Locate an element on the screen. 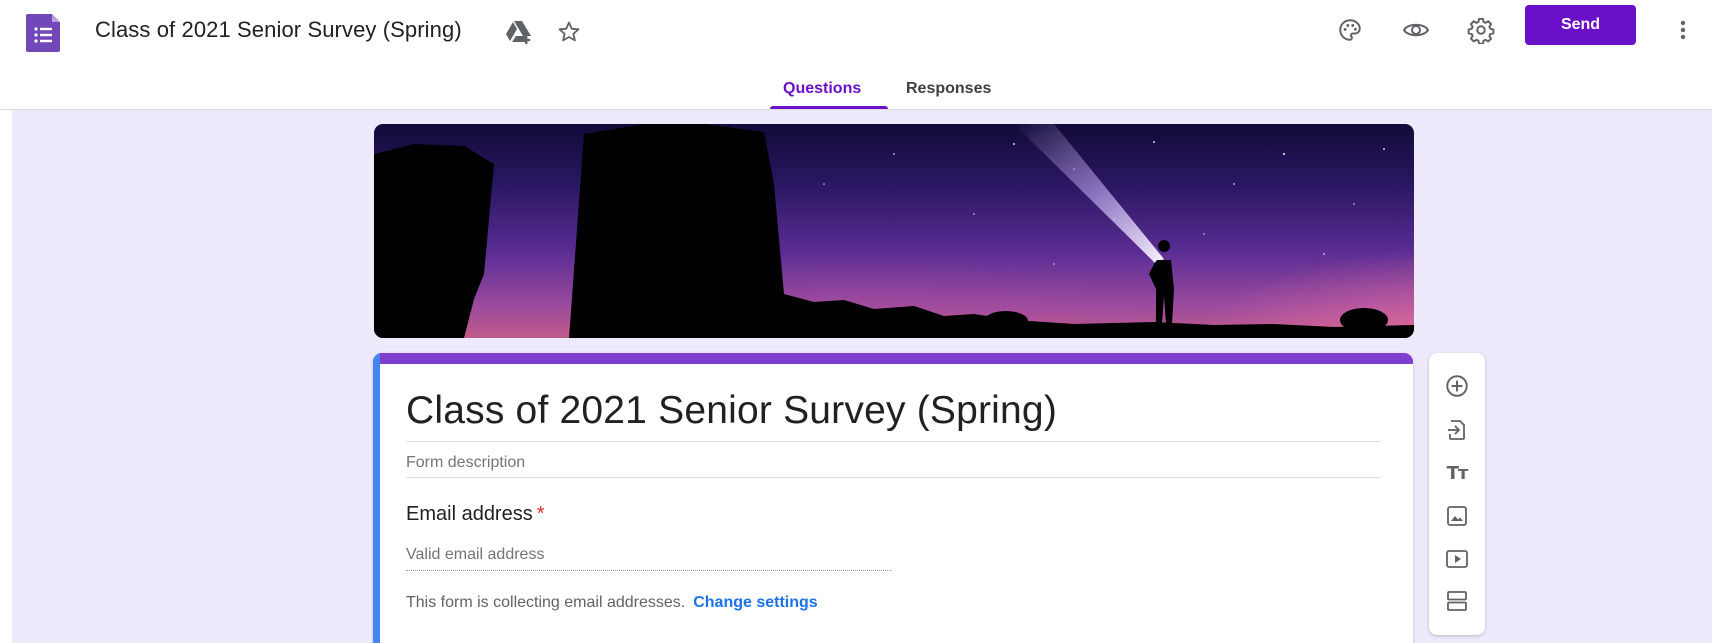 This screenshot has height=643, width=1712. email-answer-underline is located at coordinates (649, 570).